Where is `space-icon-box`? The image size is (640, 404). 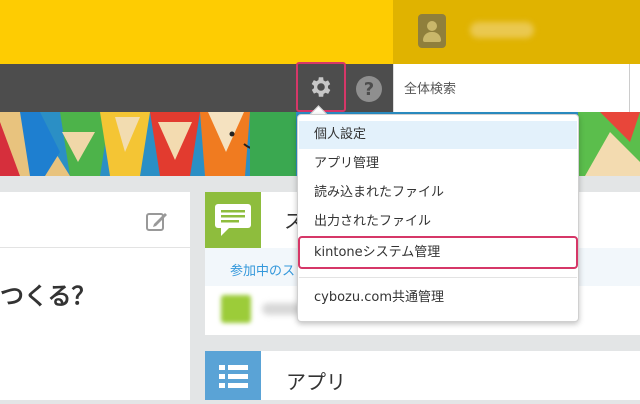
space-icon-box is located at coordinates (233, 220).